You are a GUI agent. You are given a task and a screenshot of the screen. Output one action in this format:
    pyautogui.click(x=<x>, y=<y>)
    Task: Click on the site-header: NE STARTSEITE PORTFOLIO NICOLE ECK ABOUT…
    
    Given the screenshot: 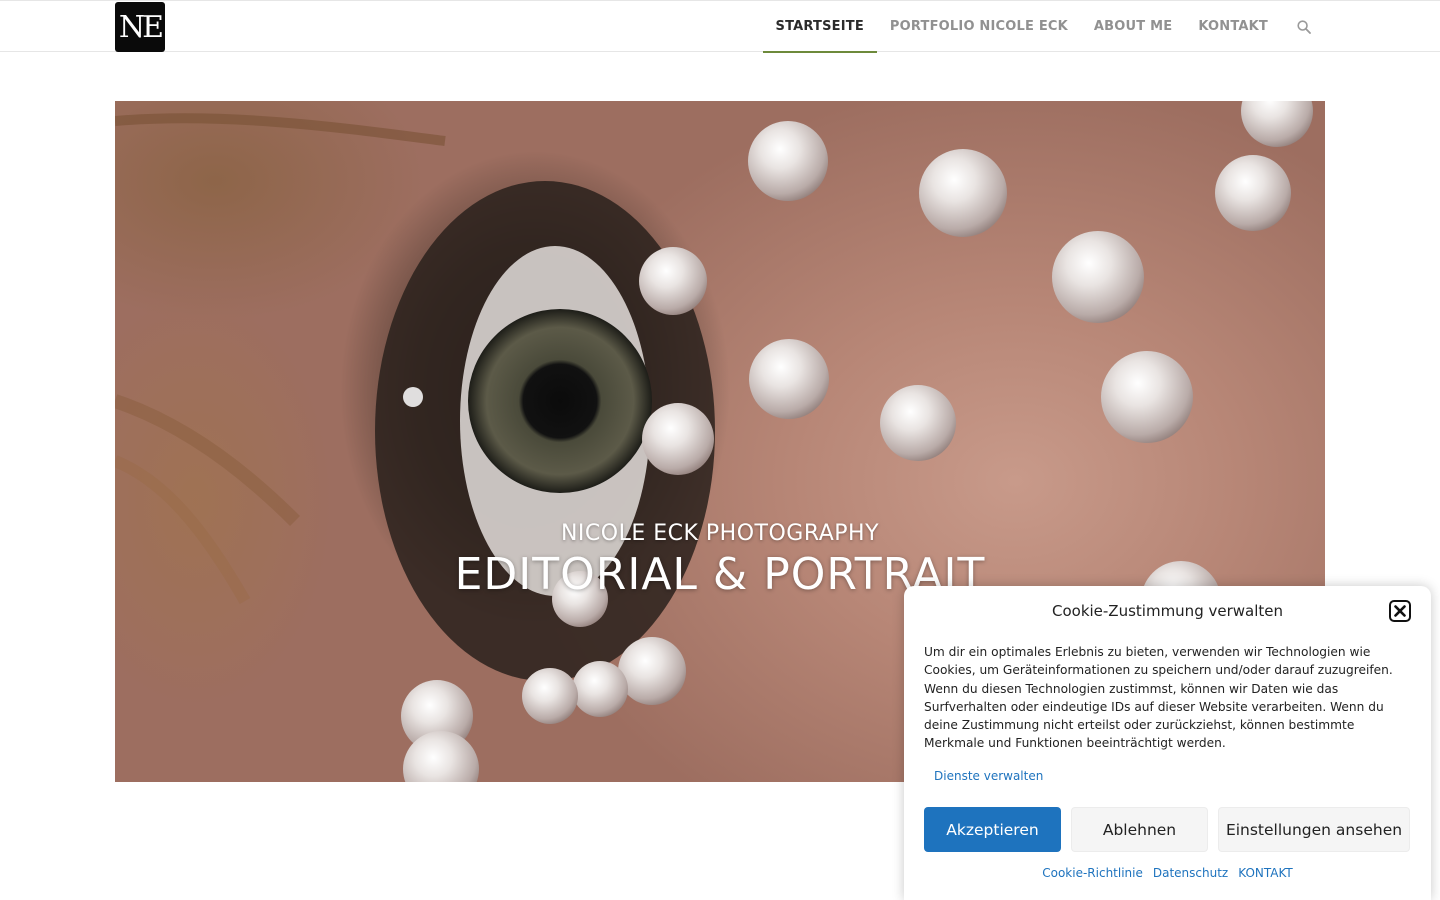 What is the action you would take?
    pyautogui.click(x=720, y=26)
    